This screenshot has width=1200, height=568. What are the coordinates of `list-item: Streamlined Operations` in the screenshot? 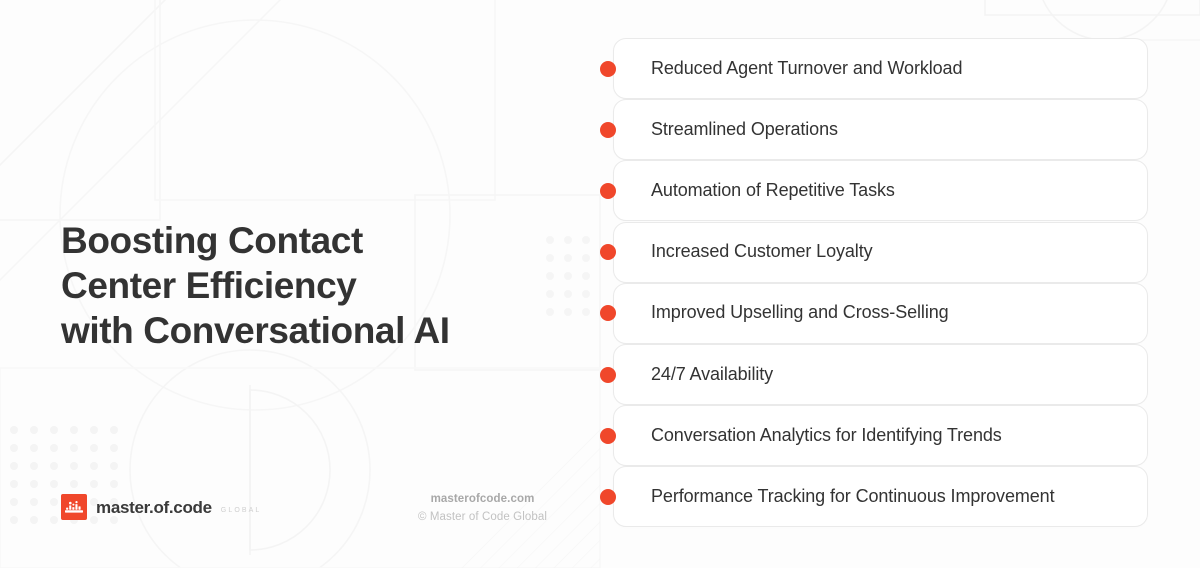 It's located at (874, 130).